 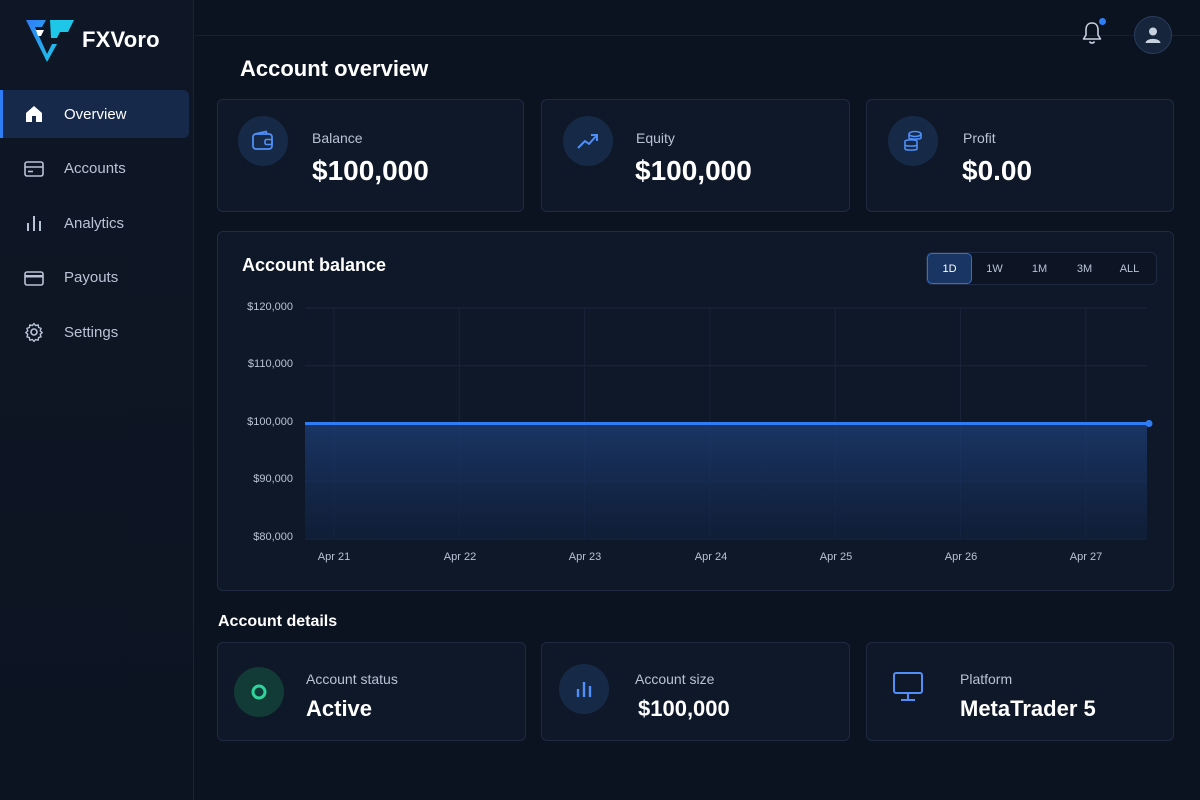 I want to click on x-tick-label: Apr 27, so click(x=1086, y=557).